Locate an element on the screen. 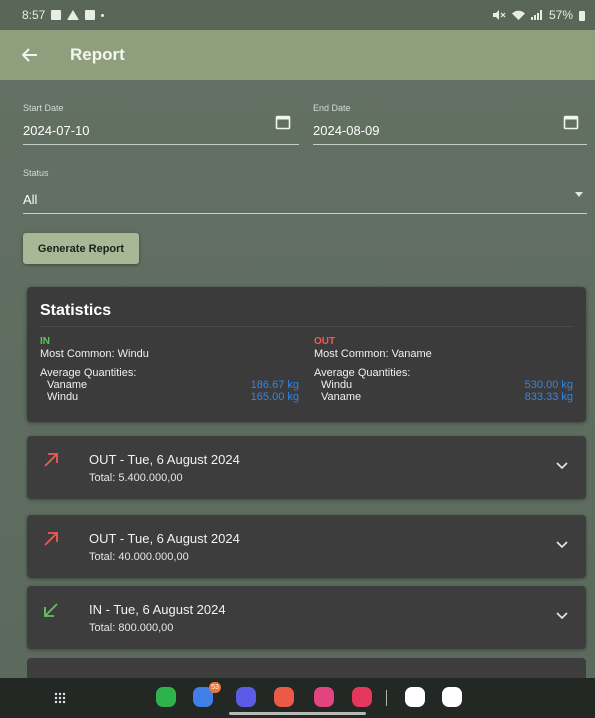 This screenshot has height=718, width=595. start-date-label: Start Date is located at coordinates (43, 108).